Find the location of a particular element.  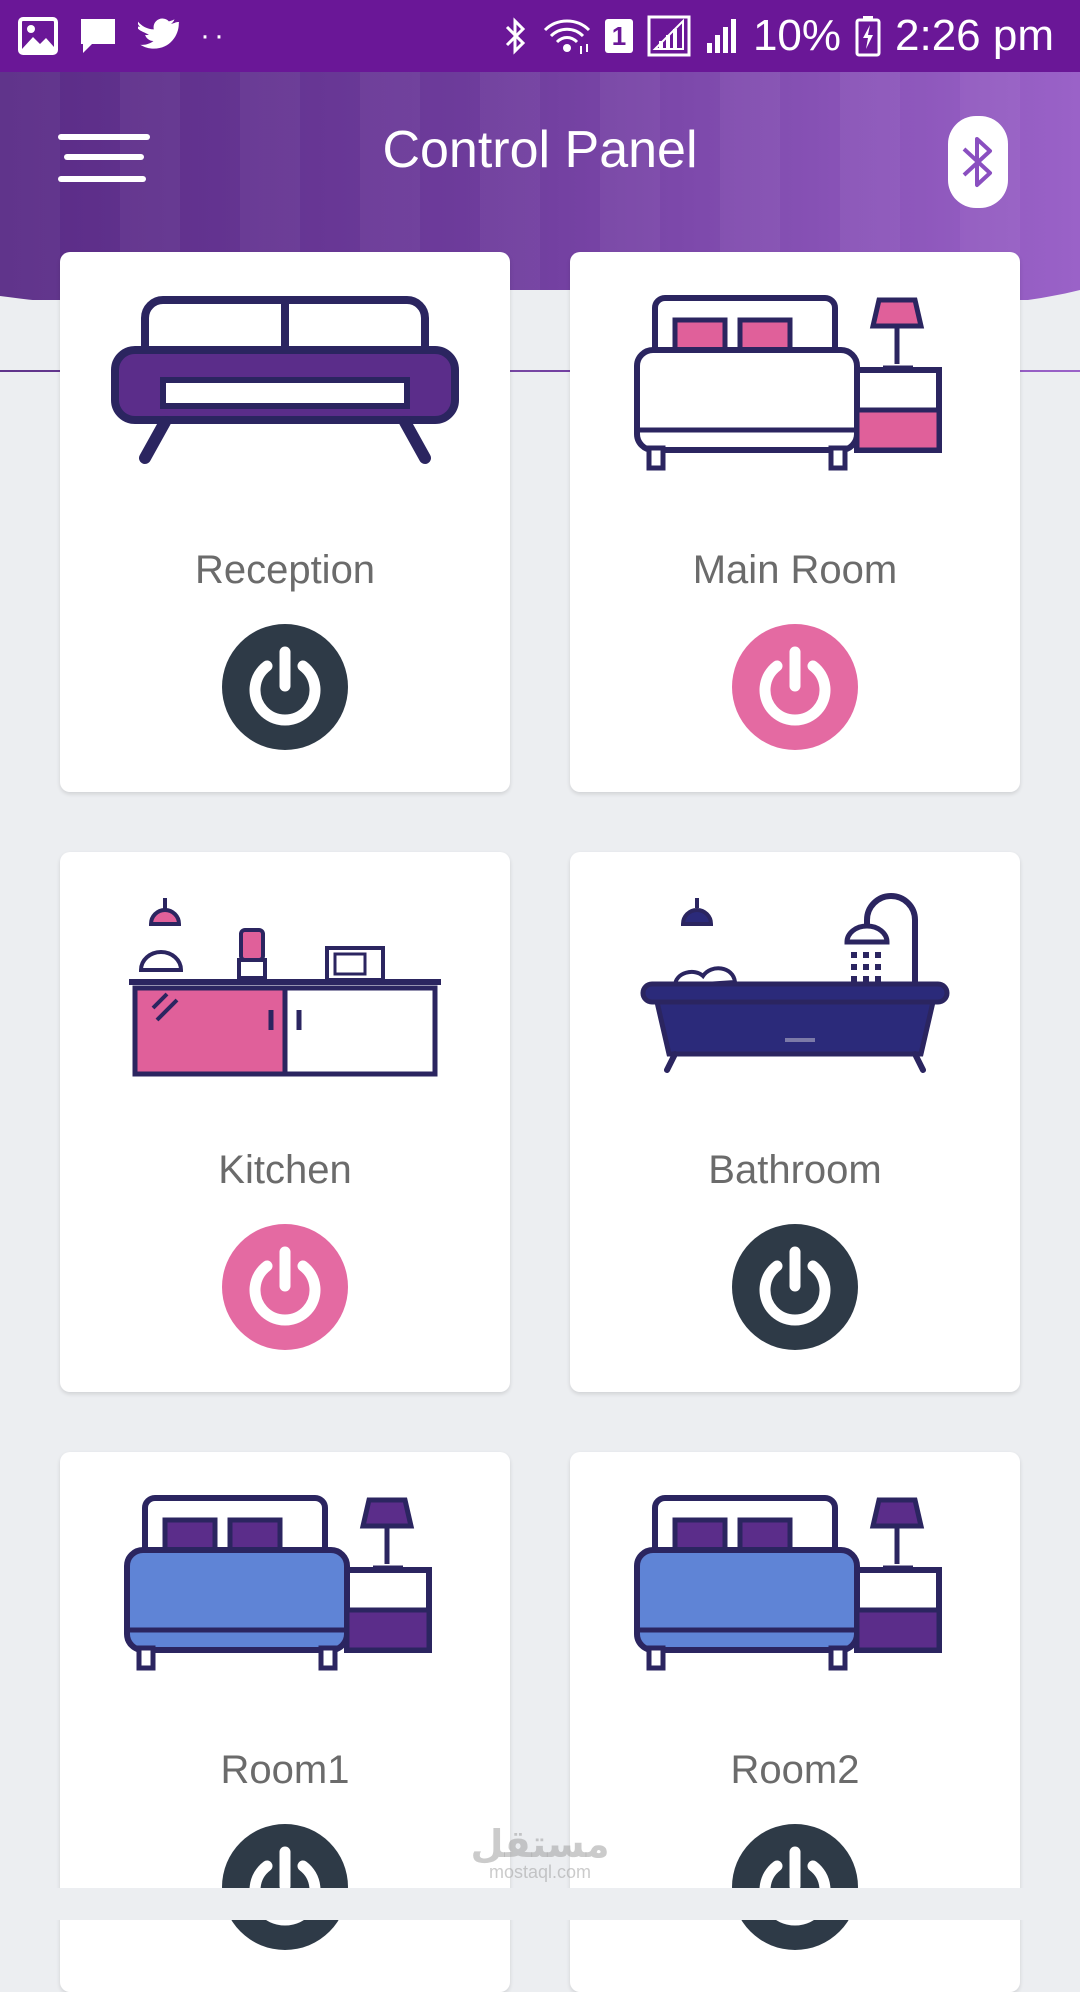

power-button-reception is located at coordinates (285, 687).